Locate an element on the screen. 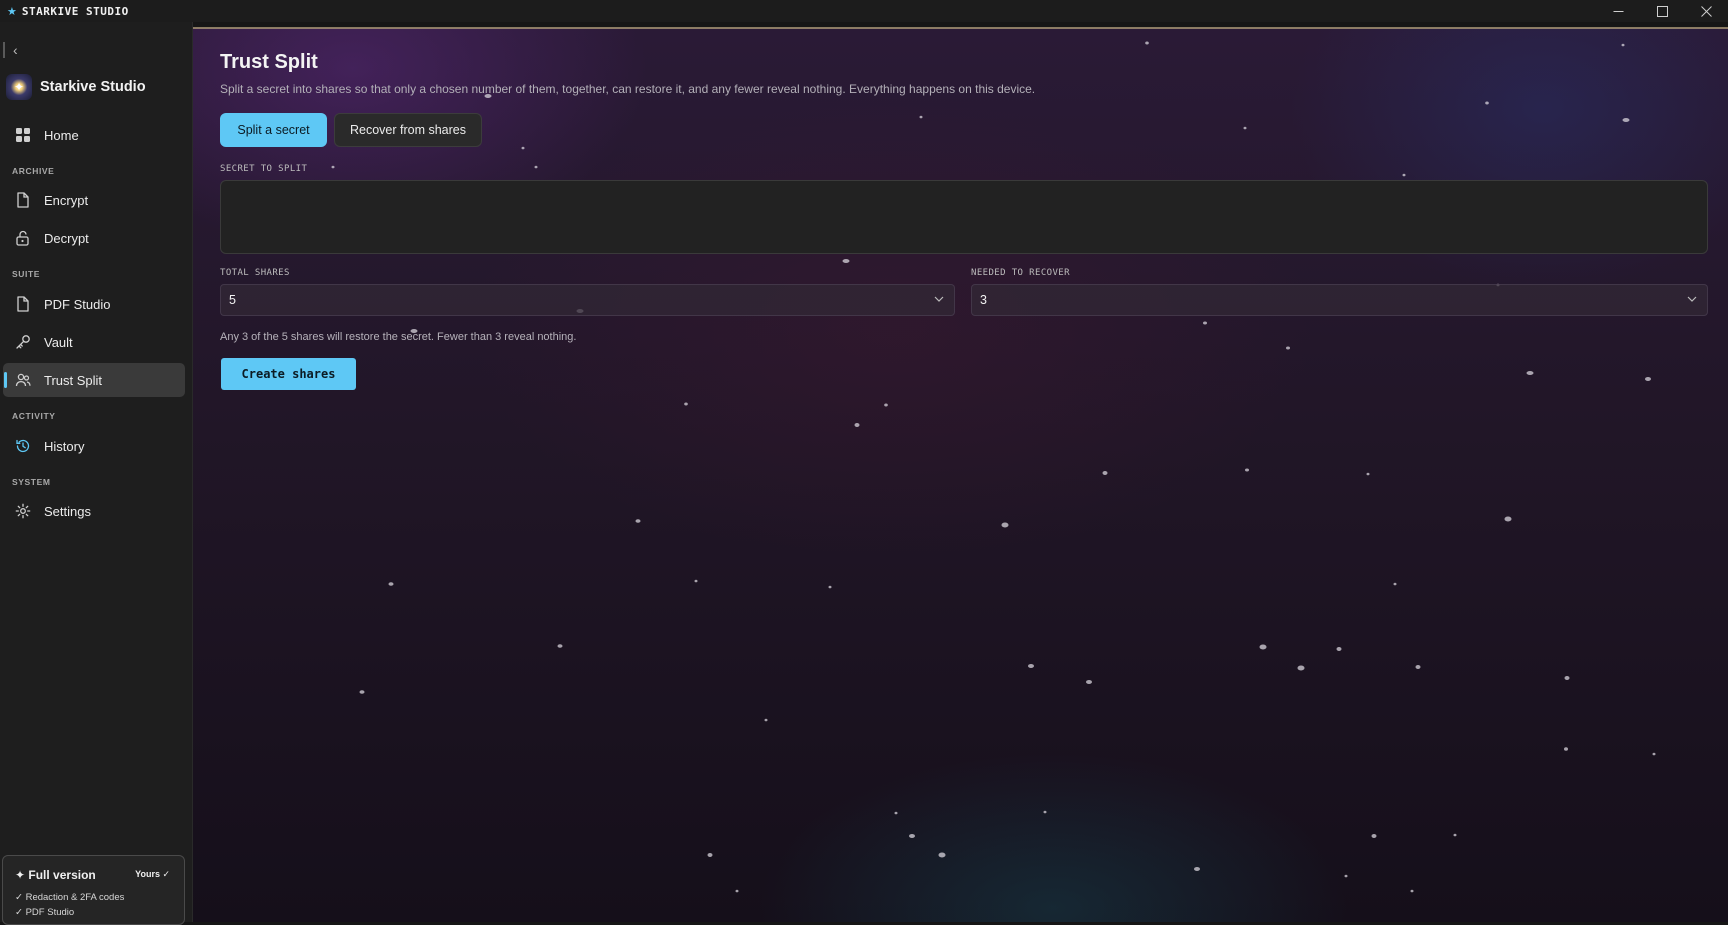 The width and height of the screenshot is (1728, 925). history-icon is located at coordinates (23, 446).